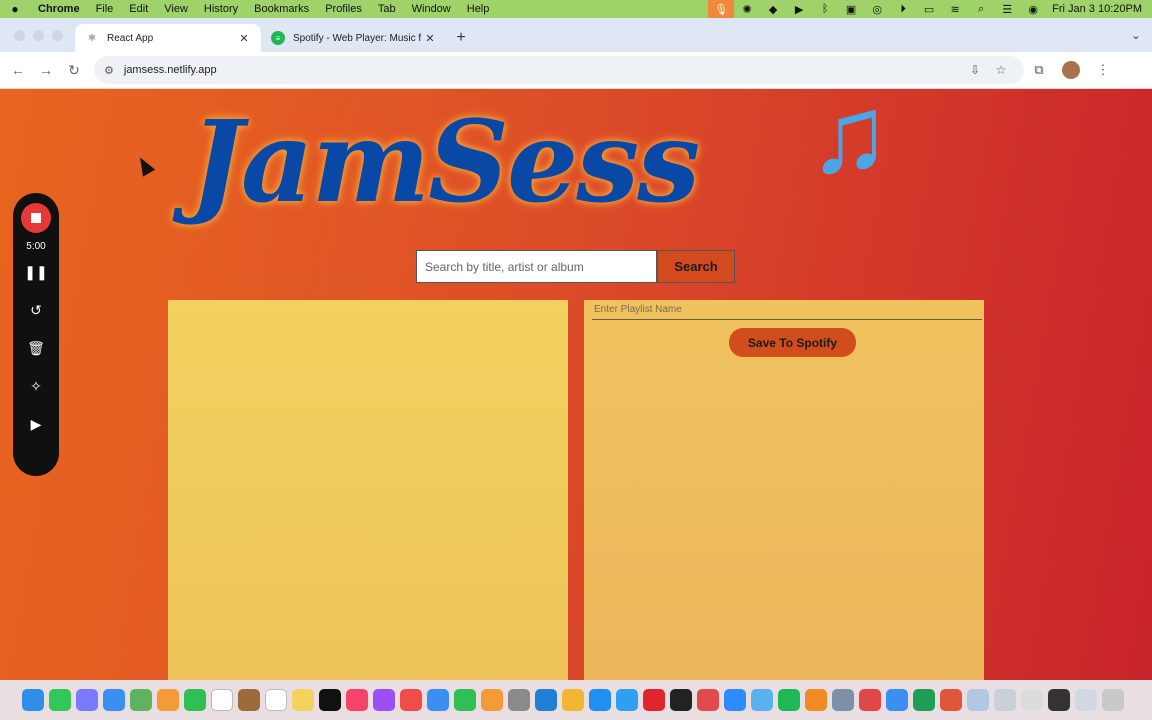  I want to click on wifi-icon: ≋, so click(955, 9).